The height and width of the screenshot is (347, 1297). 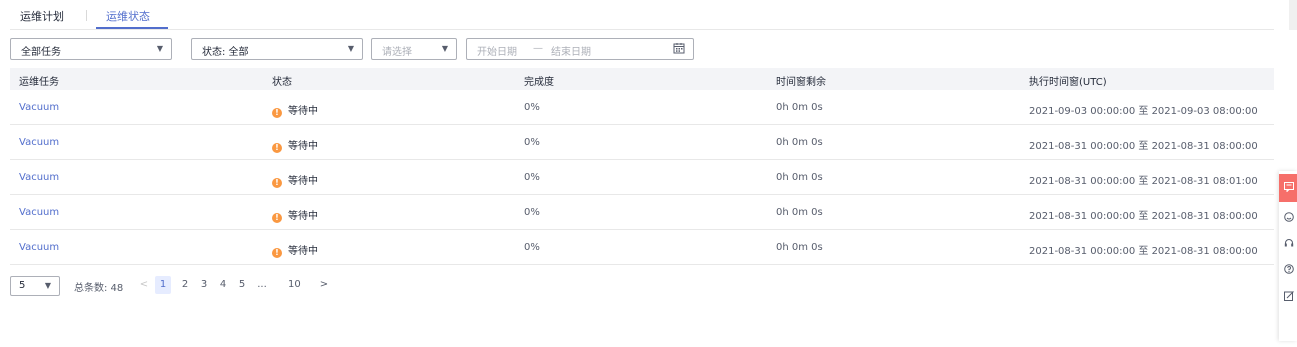 I want to click on page-button-3: 3, so click(x=204, y=285).